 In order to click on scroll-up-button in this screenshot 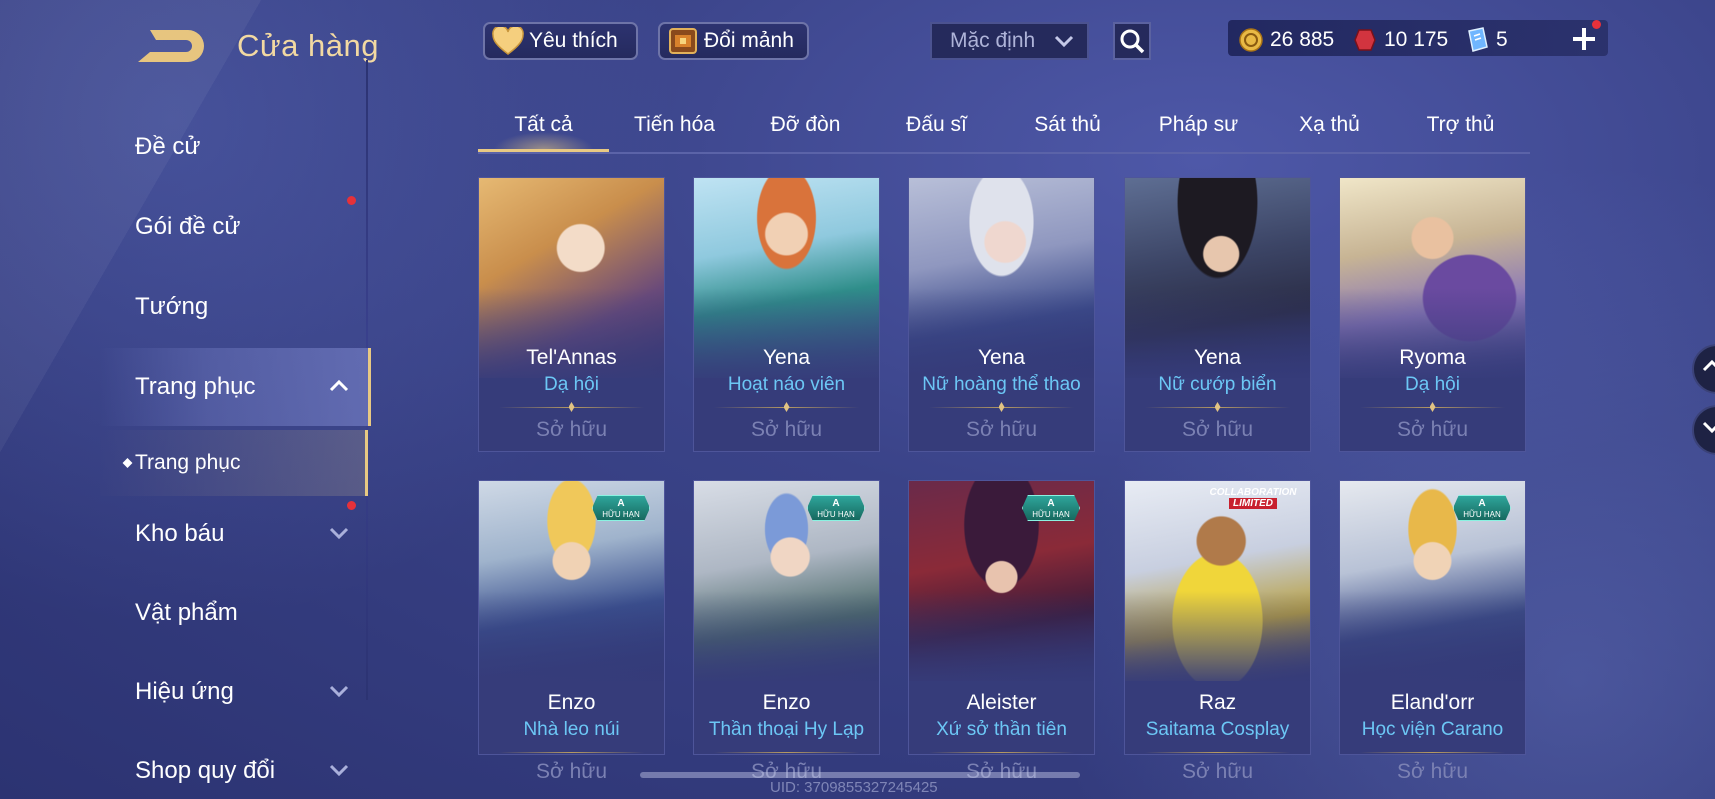, I will do `click(1703, 369)`.